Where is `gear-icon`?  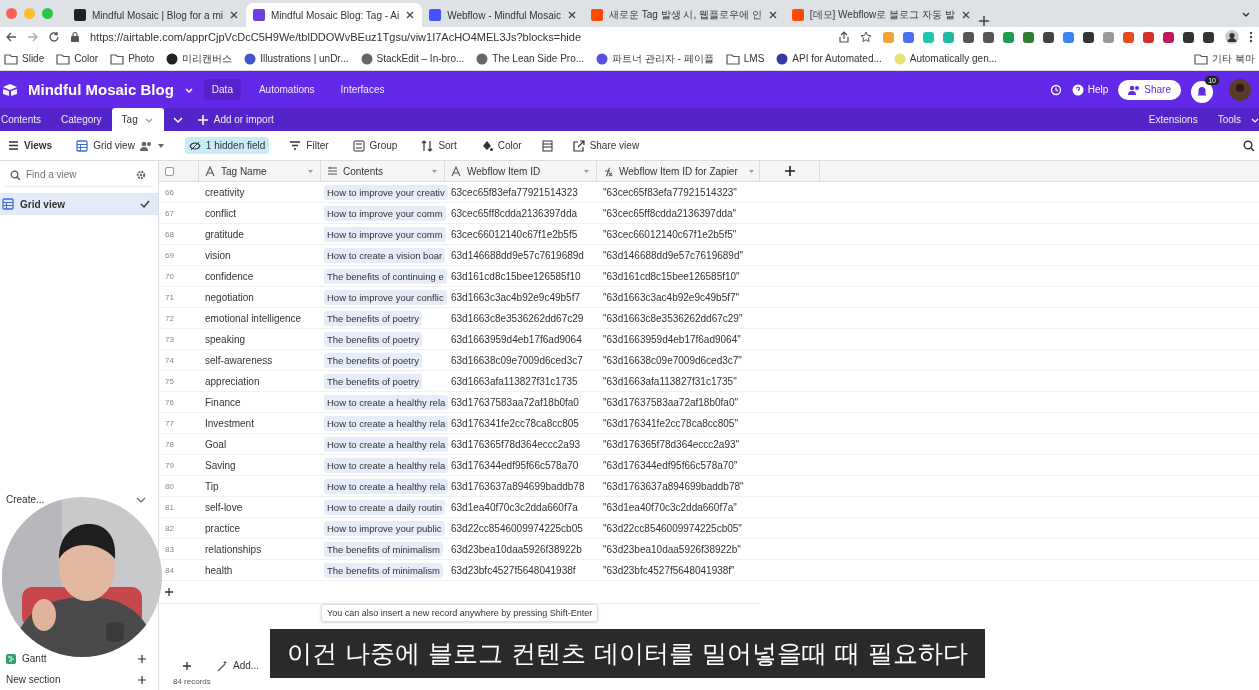
gear-icon is located at coordinates (141, 174).